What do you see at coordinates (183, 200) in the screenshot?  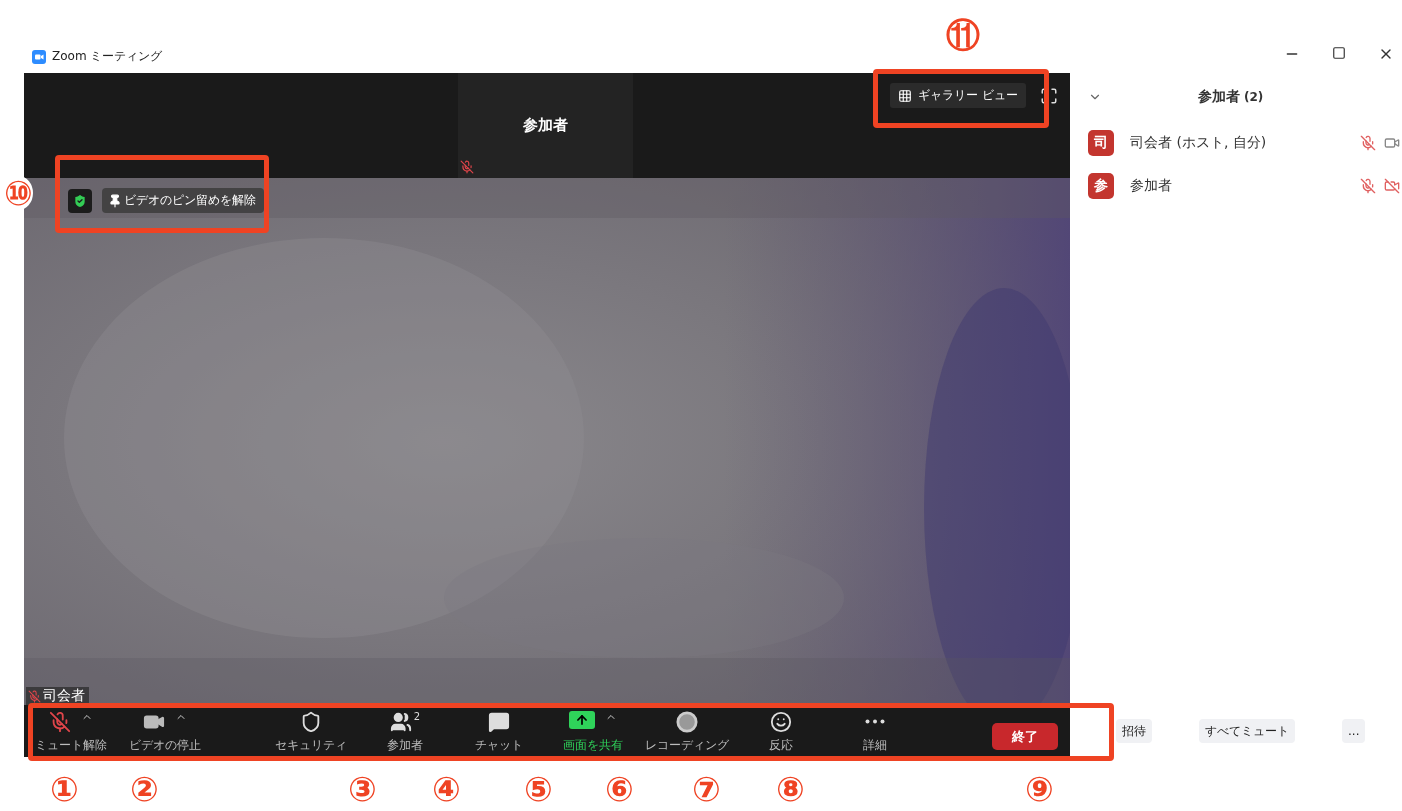 I see `unpin-video-button: ビデオのピン留めを解除` at bounding box center [183, 200].